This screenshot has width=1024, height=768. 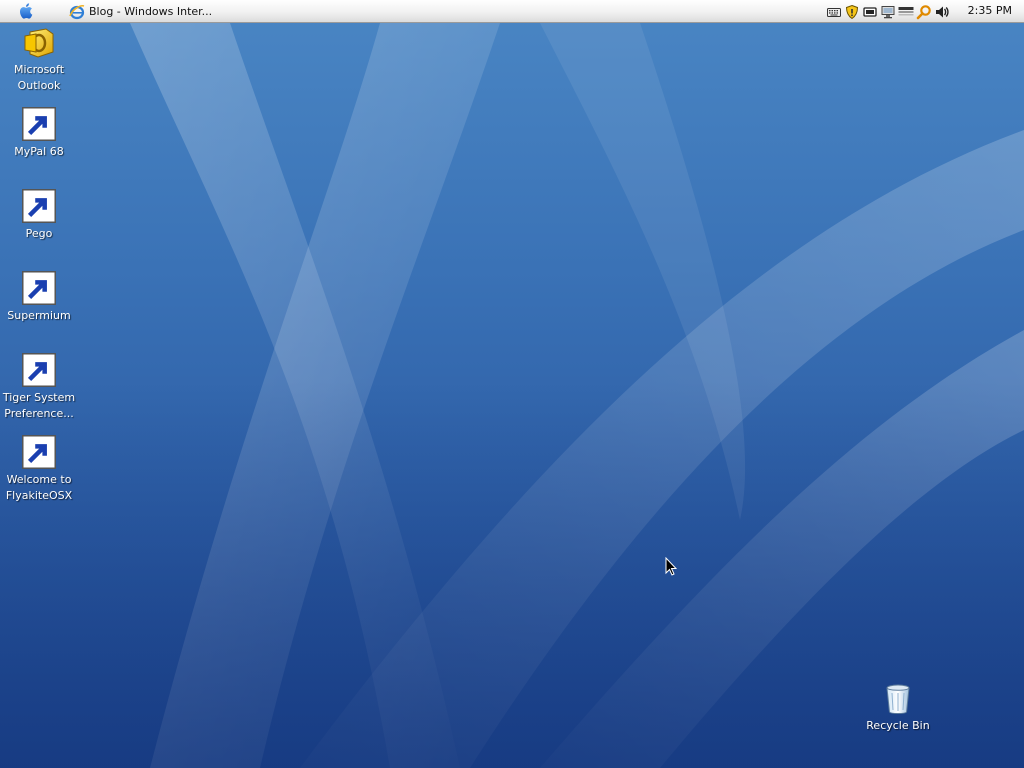 What do you see at coordinates (39, 487) in the screenshot?
I see `desktop-icon-label: Welcome to FlyakiteOSX` at bounding box center [39, 487].